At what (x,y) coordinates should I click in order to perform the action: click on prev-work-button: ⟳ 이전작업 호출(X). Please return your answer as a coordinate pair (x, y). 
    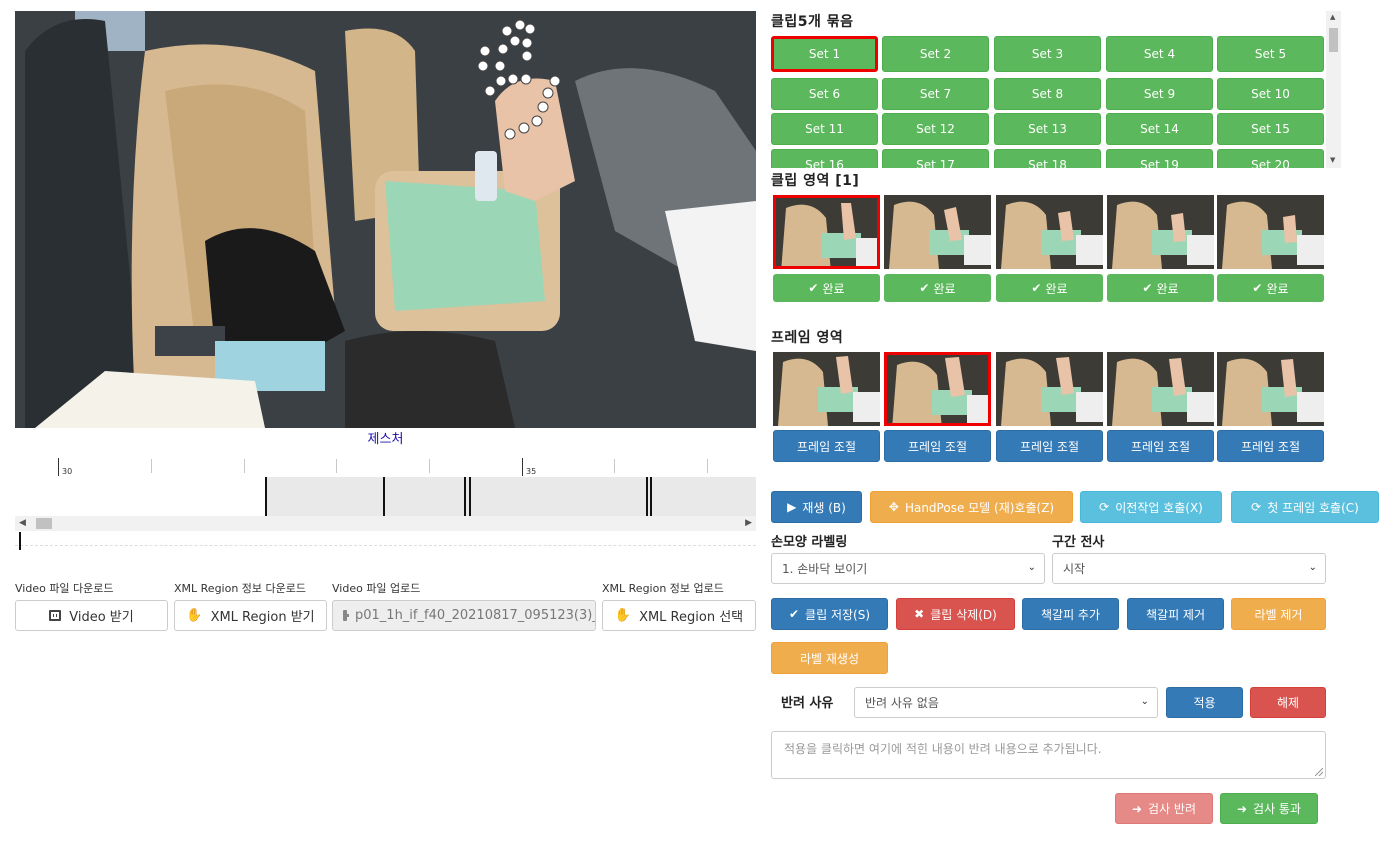
    Looking at the image, I should click on (1151, 507).